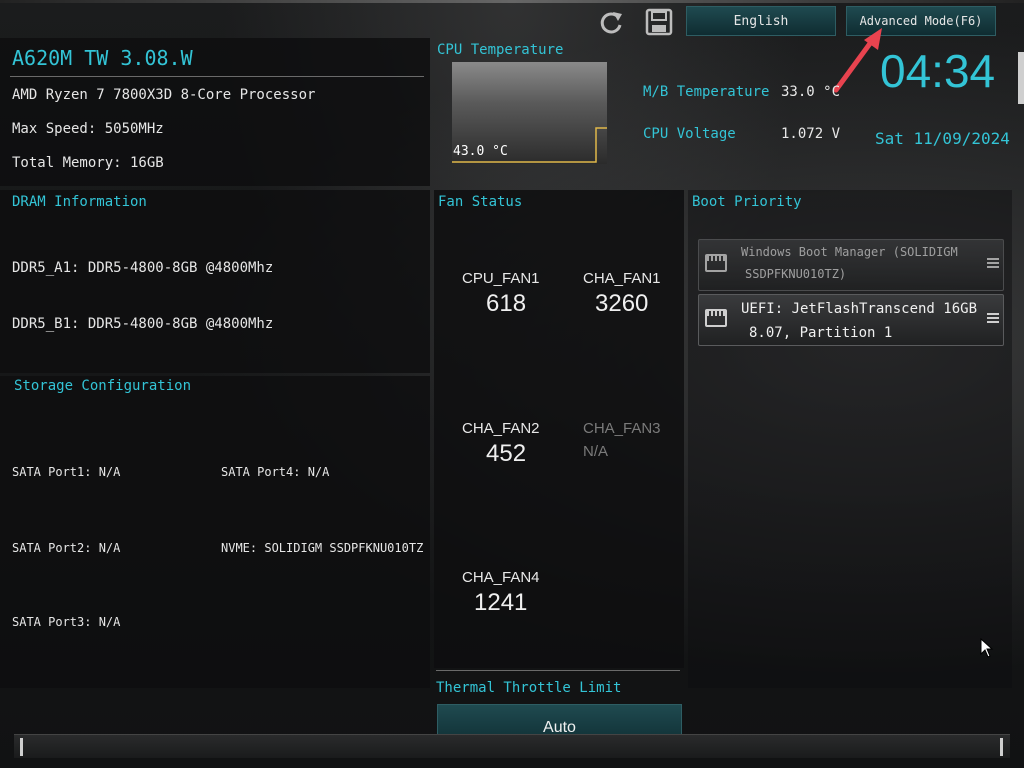 The image size is (1024, 768). I want to click on mb-temp-label: M/B Temperature, so click(706, 92).